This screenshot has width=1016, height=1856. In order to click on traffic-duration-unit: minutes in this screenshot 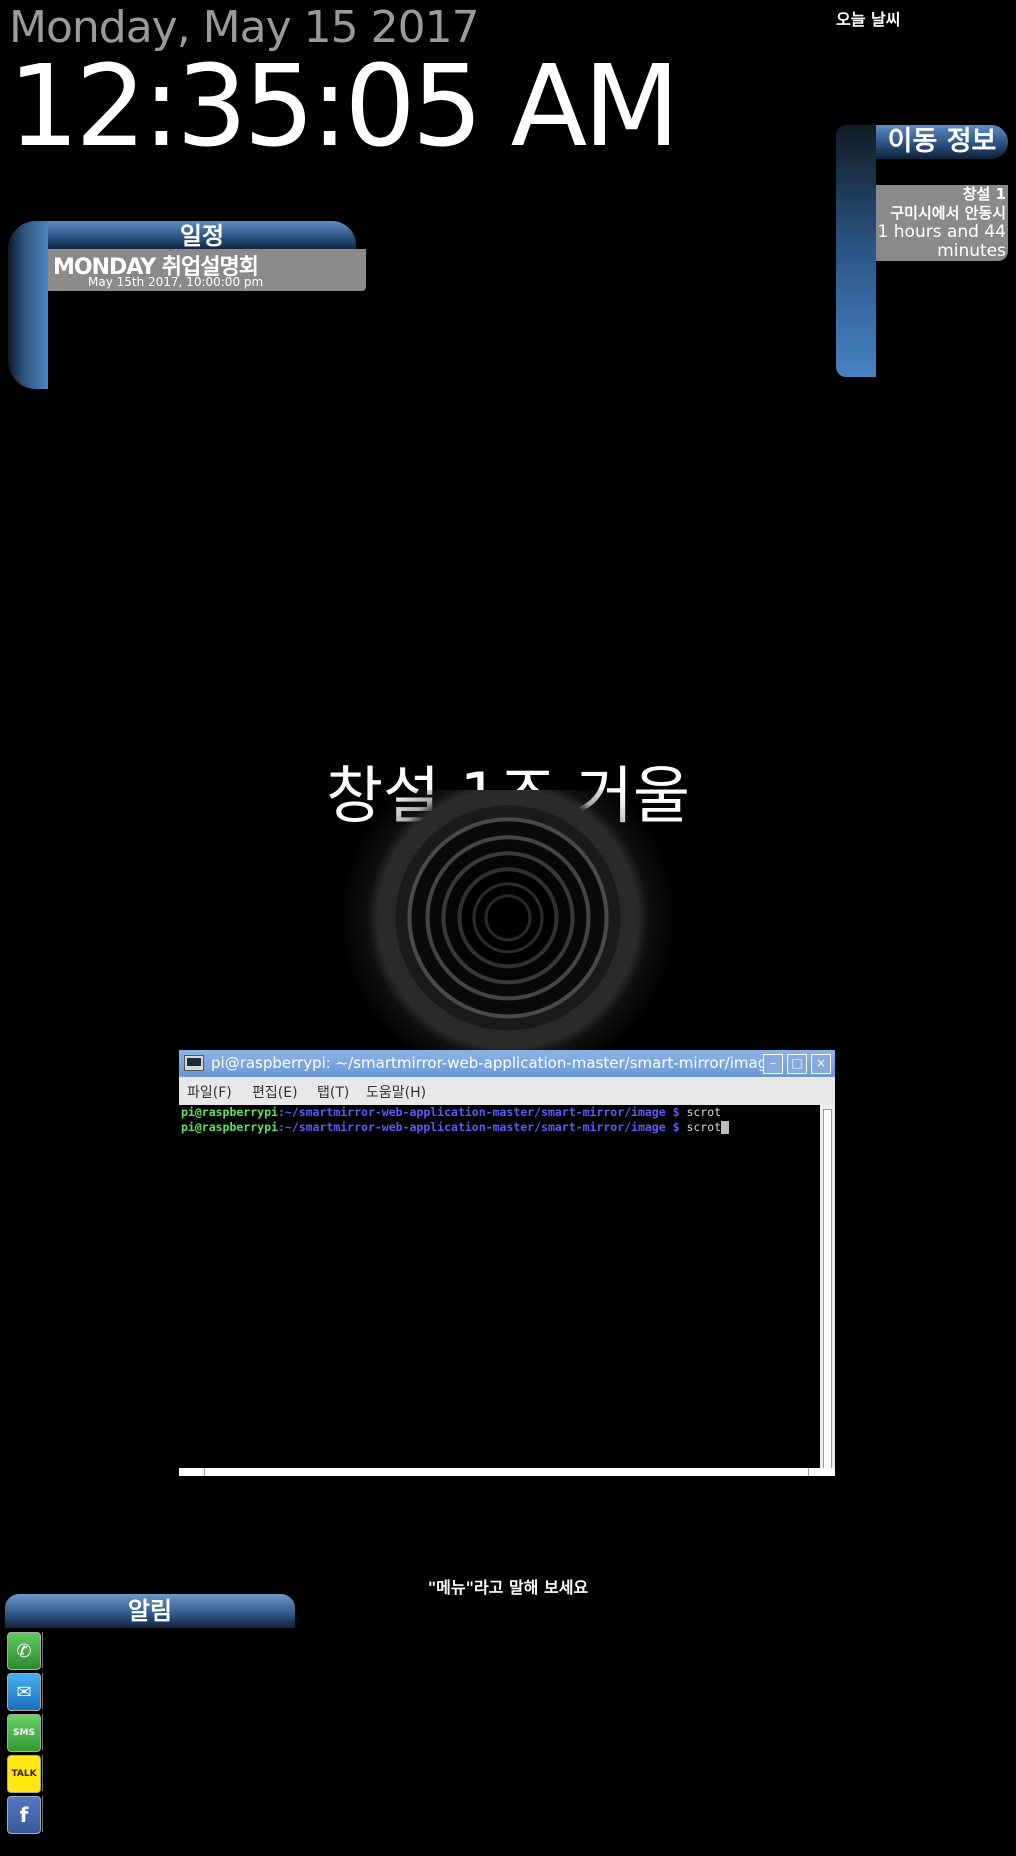, I will do `click(971, 251)`.